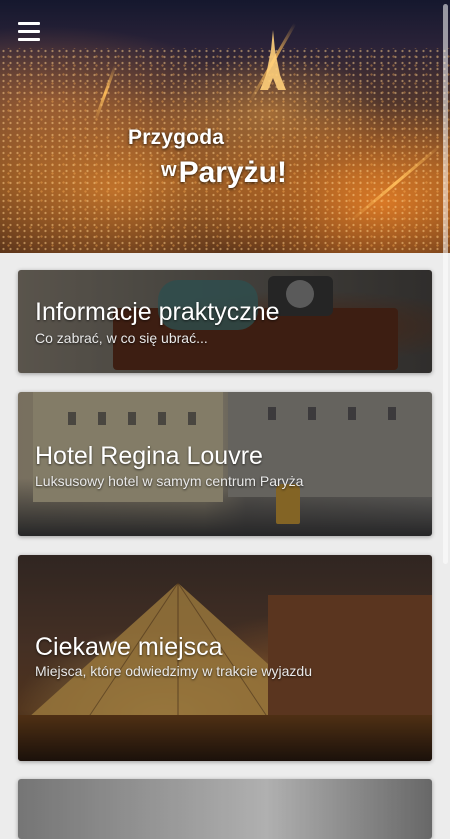 The height and width of the screenshot is (839, 450). Describe the element at coordinates (225, 809) in the screenshot. I see `card-next` at that location.